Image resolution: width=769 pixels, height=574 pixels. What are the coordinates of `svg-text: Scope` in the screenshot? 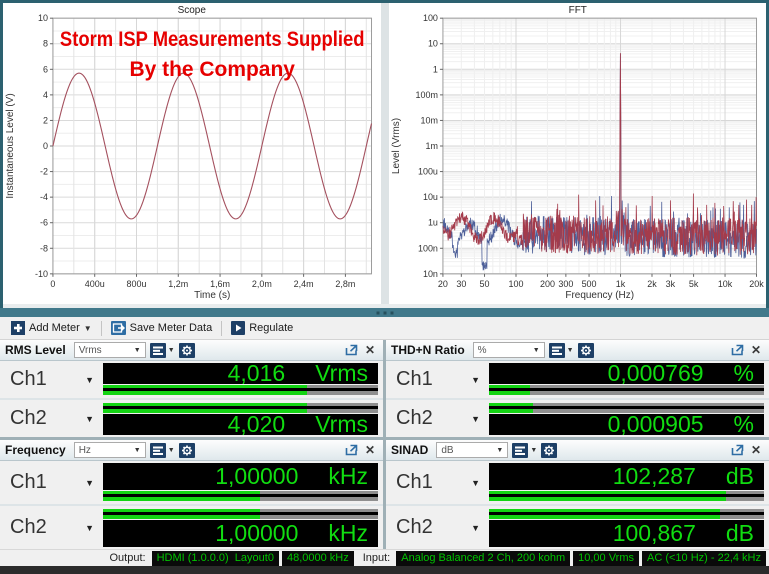 It's located at (192, 10).